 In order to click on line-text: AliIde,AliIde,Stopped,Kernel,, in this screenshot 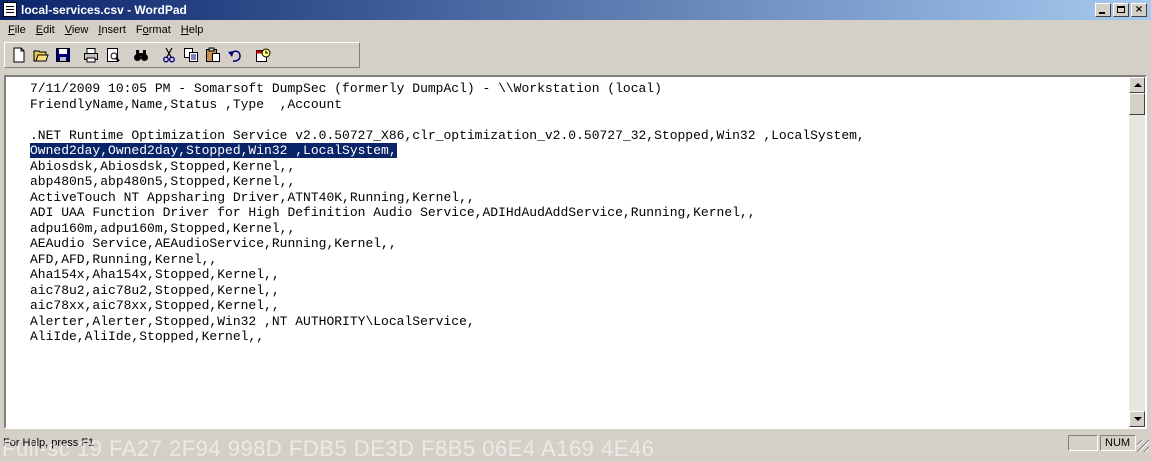, I will do `click(147, 336)`.